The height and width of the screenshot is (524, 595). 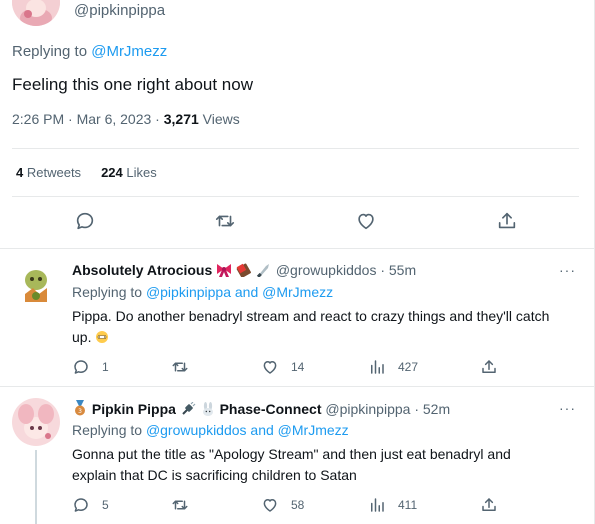 I want to click on author-avatar, so click(x=36, y=13).